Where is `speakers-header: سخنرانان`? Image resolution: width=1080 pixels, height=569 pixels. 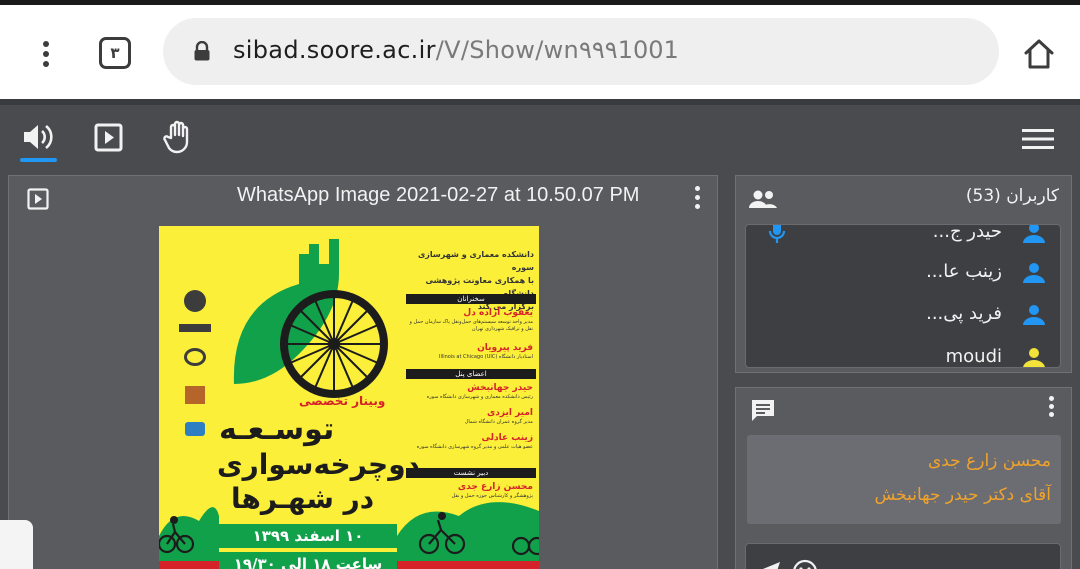
speakers-header: سخنرانان is located at coordinates (471, 299).